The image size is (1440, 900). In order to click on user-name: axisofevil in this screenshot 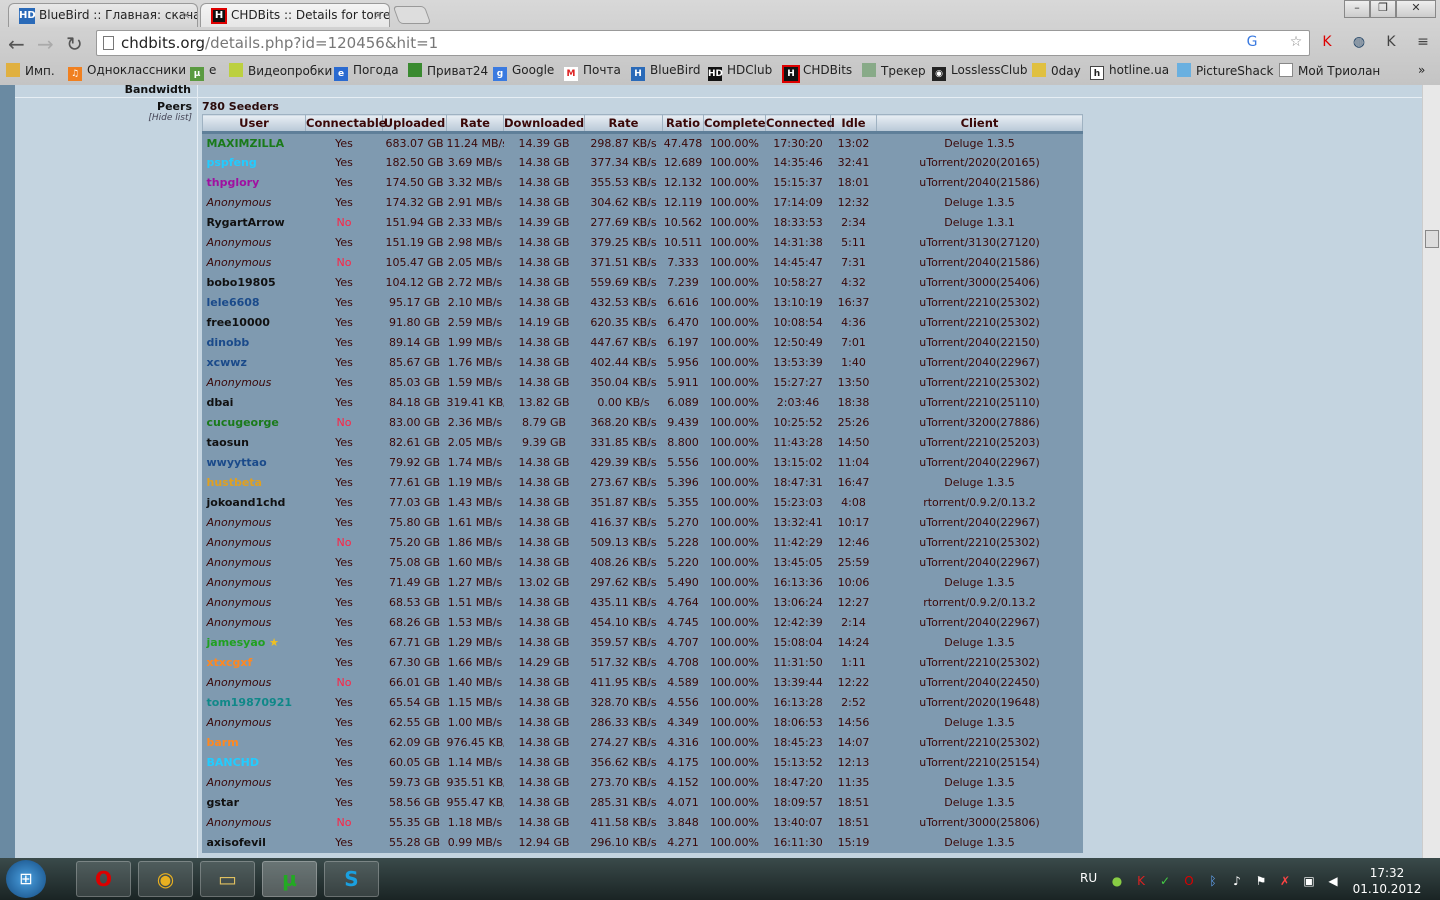, I will do `click(254, 843)`.